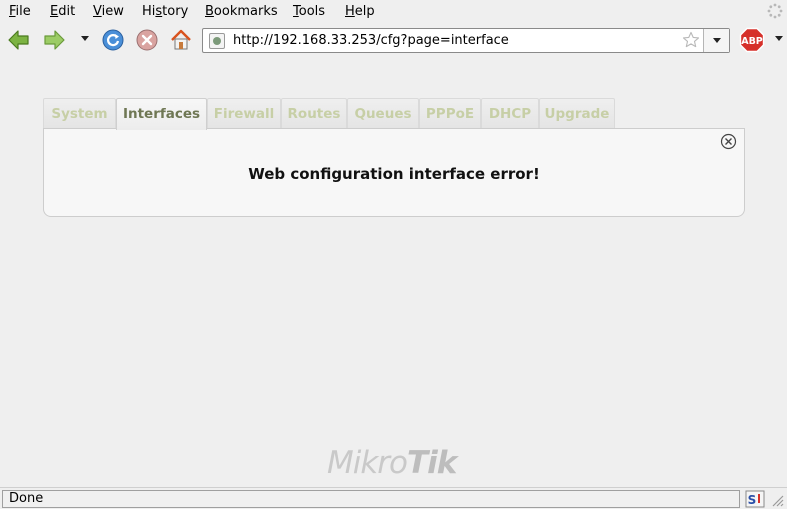  Describe the element at coordinates (62, 11) in the screenshot. I see `menu-edit: Edit` at that location.